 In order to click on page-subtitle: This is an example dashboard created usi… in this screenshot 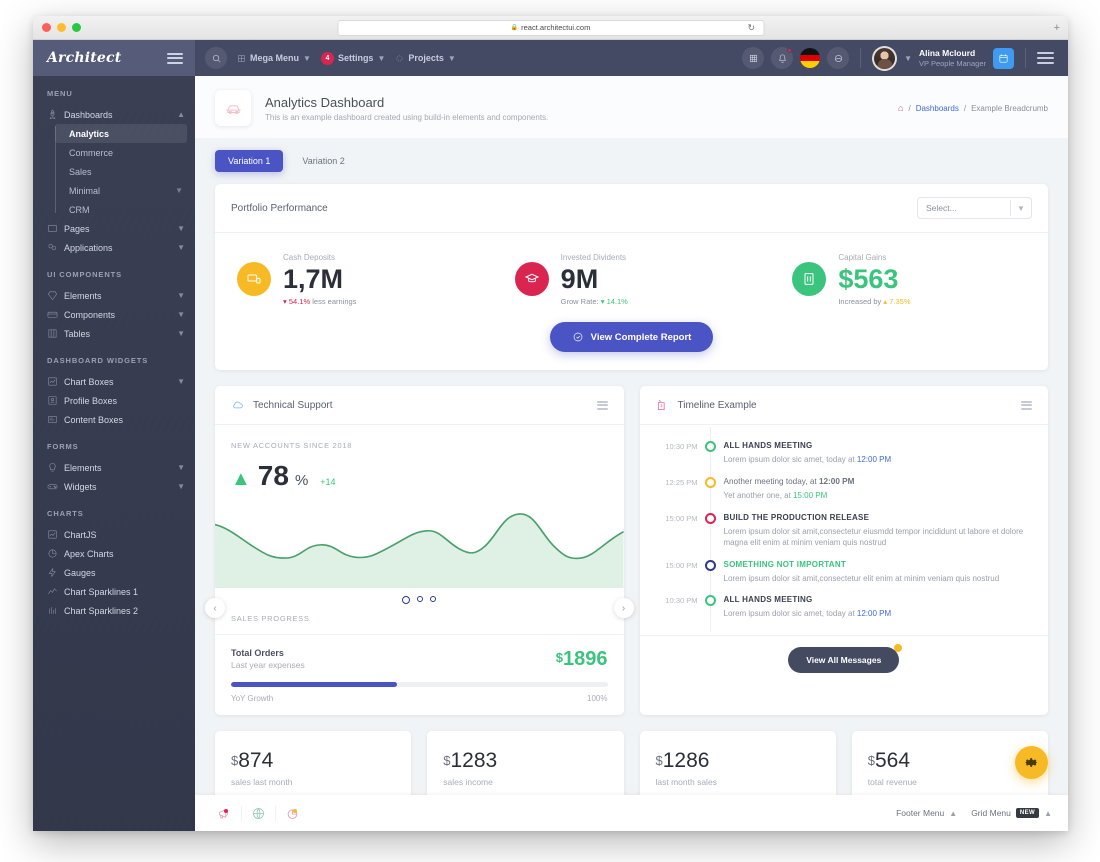, I will do `click(407, 117)`.